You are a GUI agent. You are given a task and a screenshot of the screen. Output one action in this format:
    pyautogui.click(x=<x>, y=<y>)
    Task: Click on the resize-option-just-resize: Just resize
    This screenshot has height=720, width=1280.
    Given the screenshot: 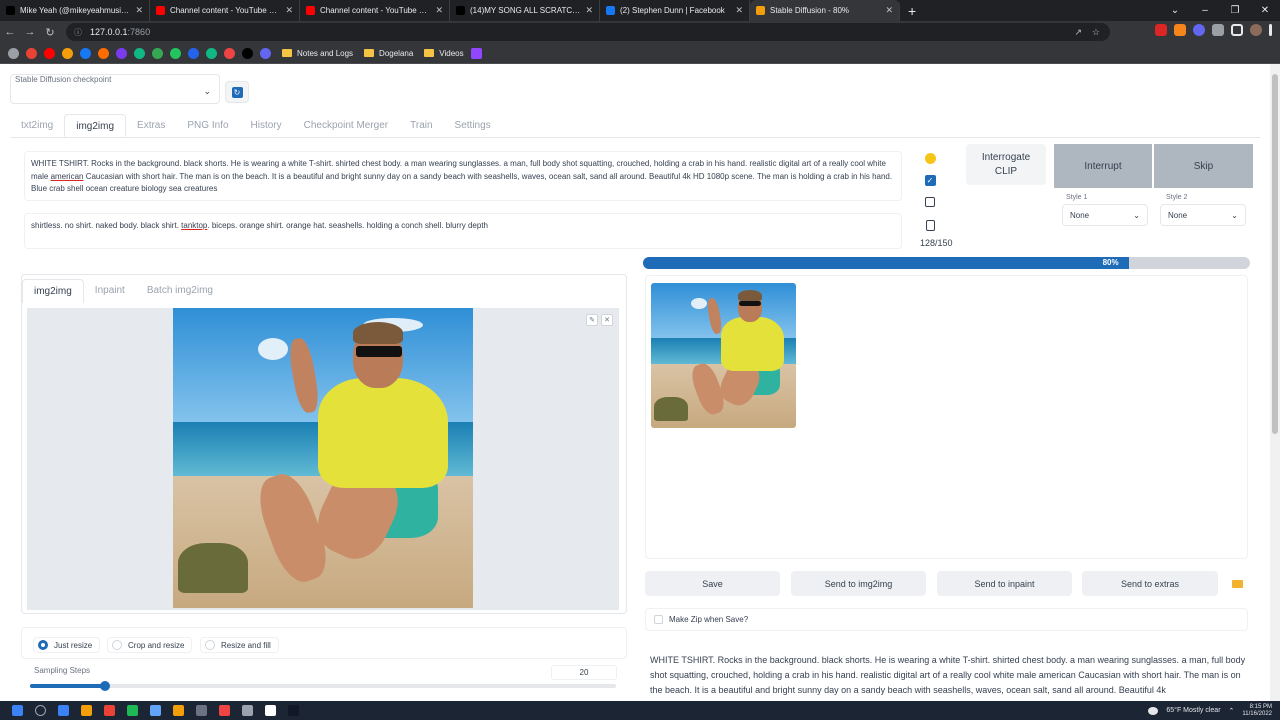 What is the action you would take?
    pyautogui.click(x=67, y=645)
    